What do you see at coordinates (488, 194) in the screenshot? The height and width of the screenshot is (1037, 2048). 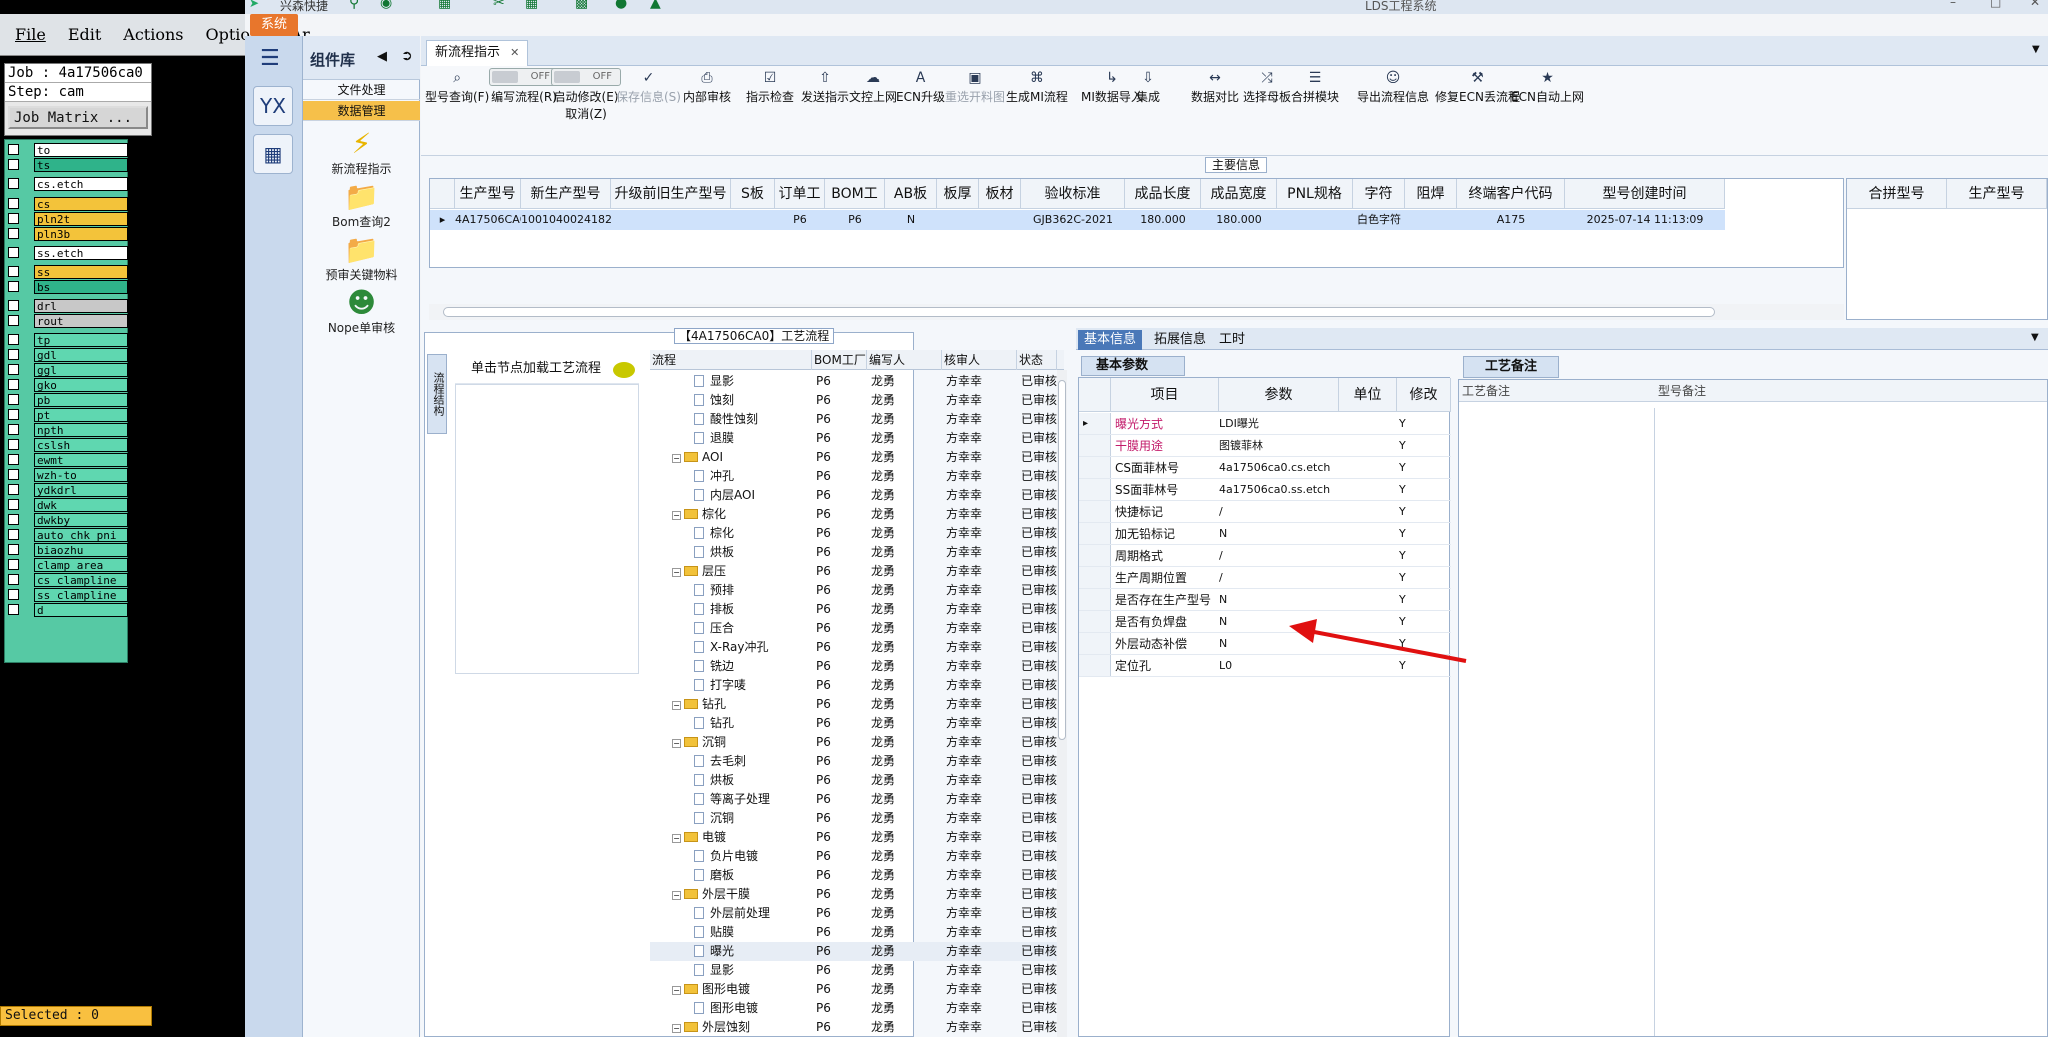 I see `grid-header: 生产型号` at bounding box center [488, 194].